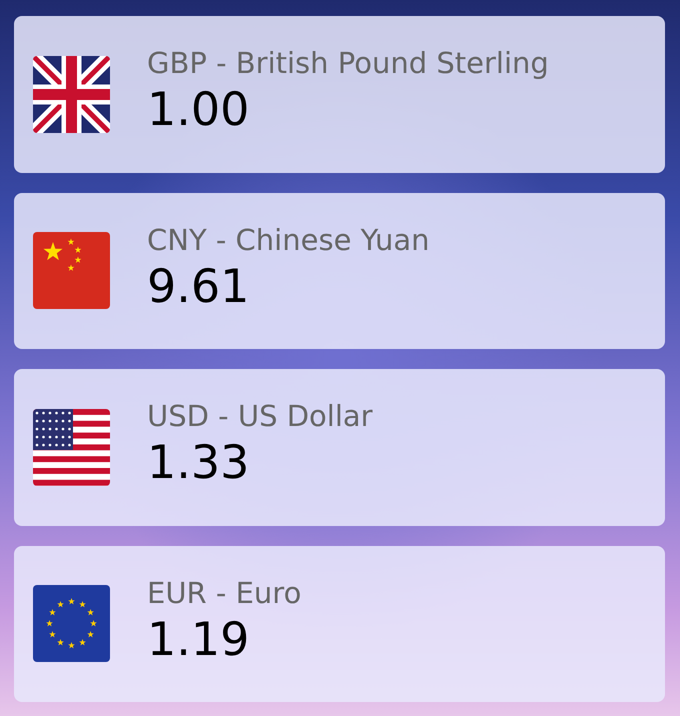 This screenshot has width=680, height=716. Describe the element at coordinates (198, 285) in the screenshot. I see `exchange-rate: 9.61` at that location.